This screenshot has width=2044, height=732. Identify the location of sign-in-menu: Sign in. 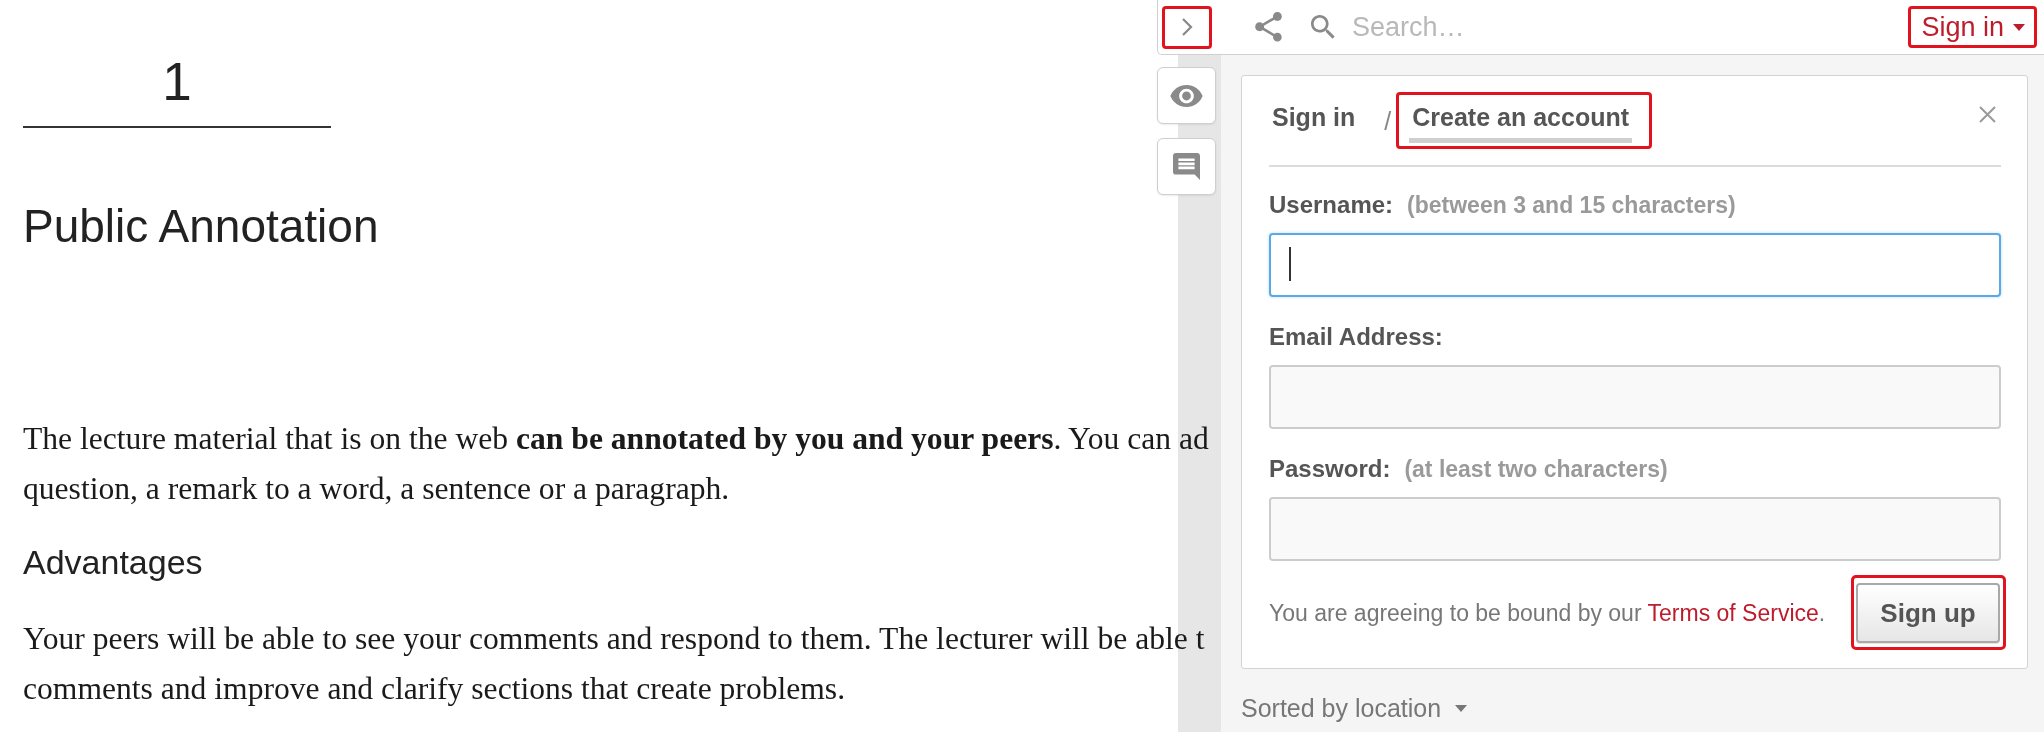
(1972, 27).